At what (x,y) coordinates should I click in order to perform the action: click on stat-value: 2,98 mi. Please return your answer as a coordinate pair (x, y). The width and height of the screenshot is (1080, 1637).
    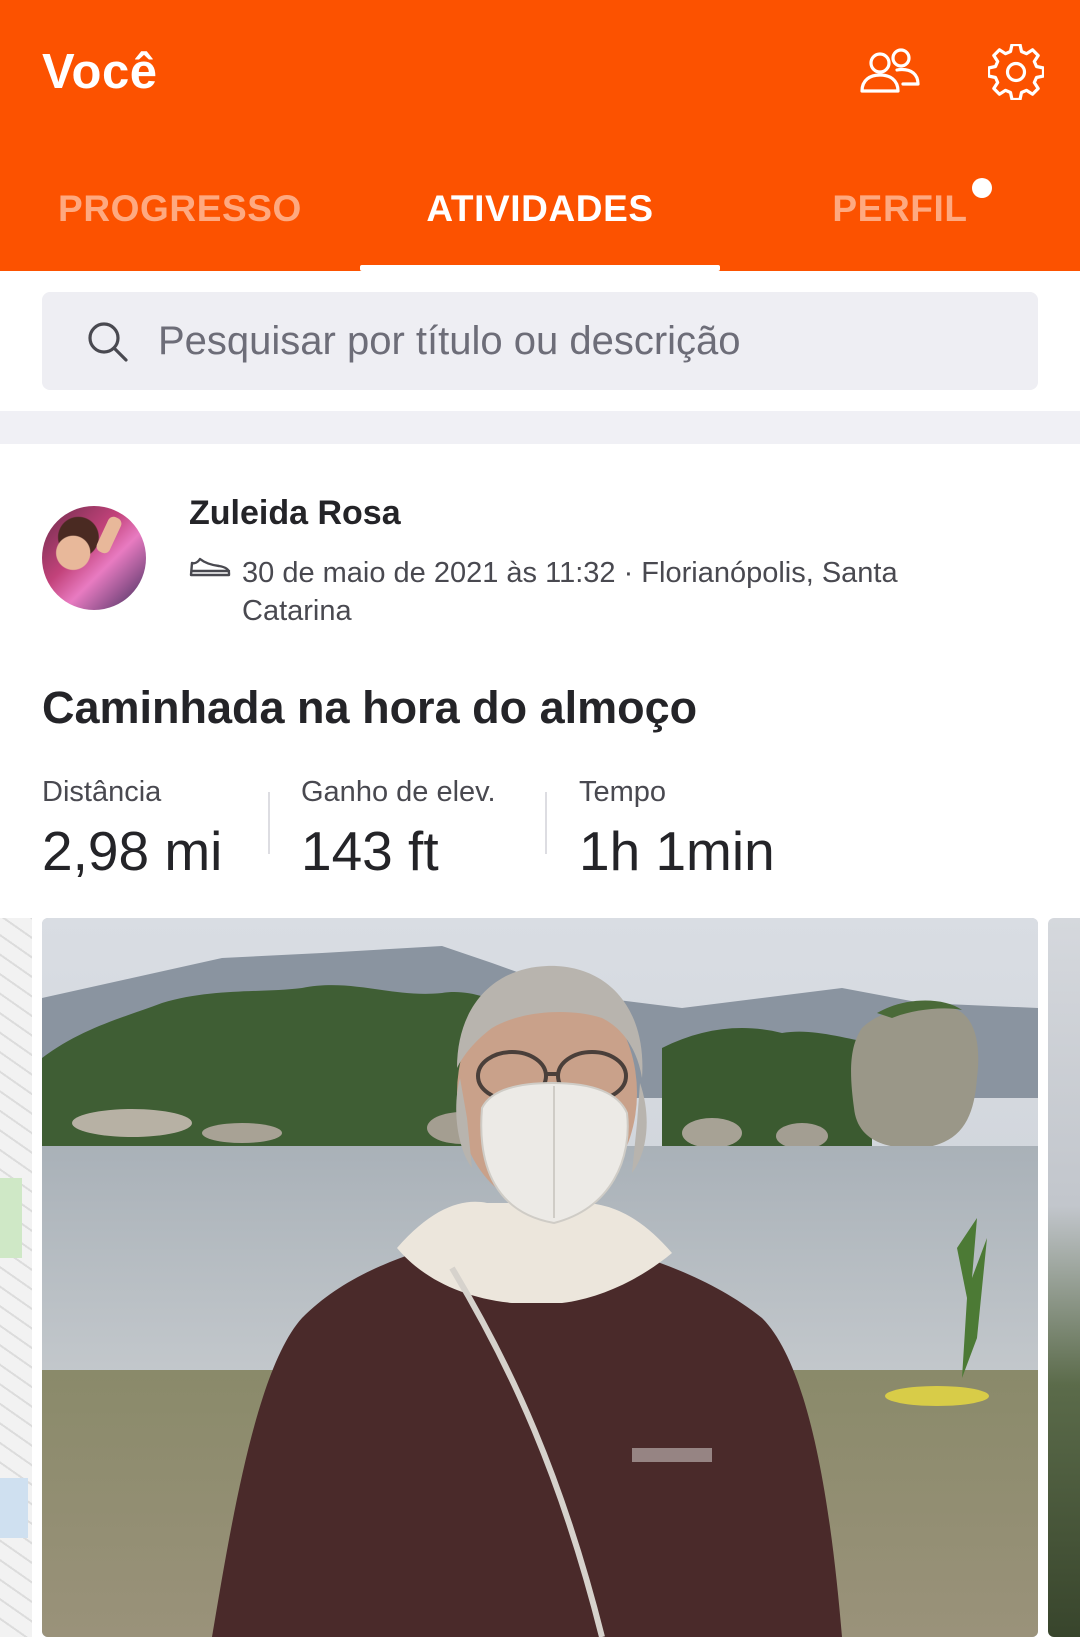
    Looking at the image, I should click on (132, 851).